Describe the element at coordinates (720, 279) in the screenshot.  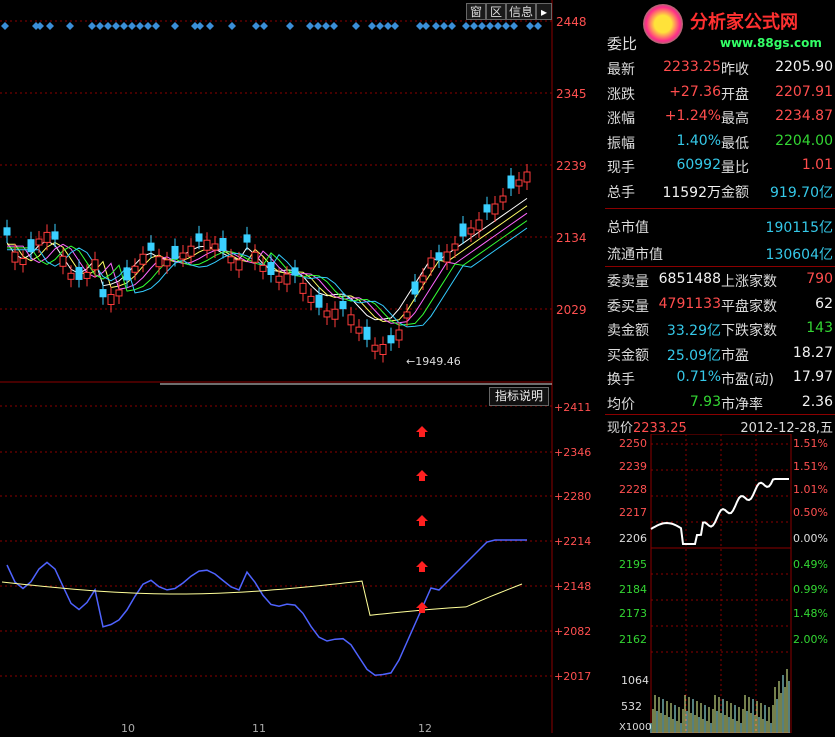
I see `quote-row: 委卖量 6851488 上涨家数 790` at that location.